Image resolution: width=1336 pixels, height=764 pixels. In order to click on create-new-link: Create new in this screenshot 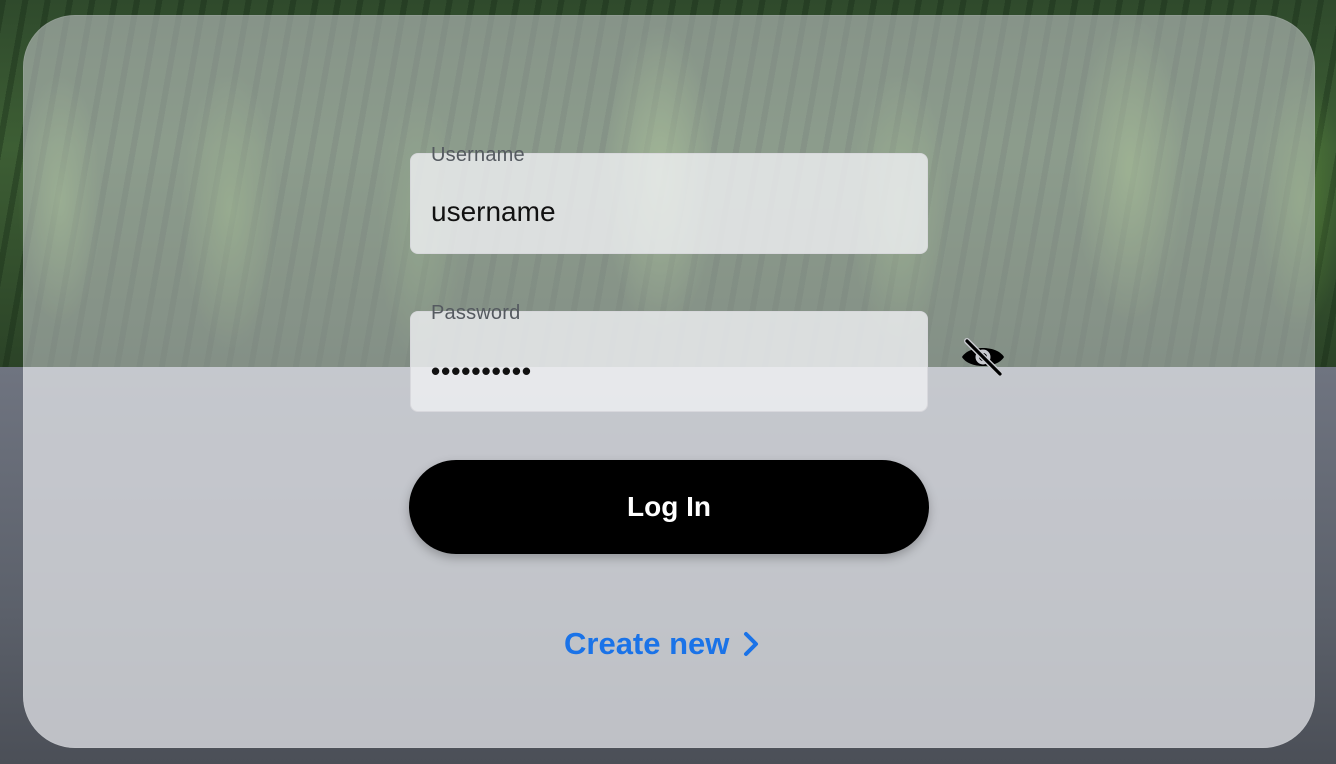, I will do `click(662, 644)`.